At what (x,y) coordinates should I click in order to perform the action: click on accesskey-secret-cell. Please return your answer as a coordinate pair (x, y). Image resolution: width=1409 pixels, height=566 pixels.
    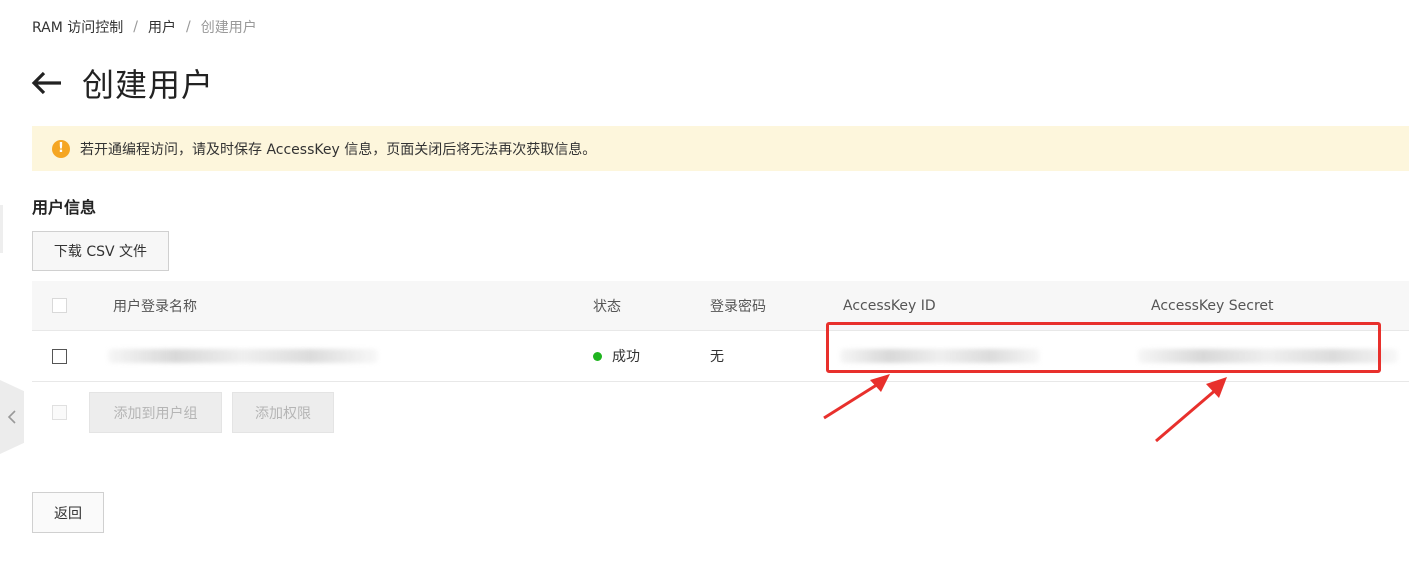
    Looking at the image, I should click on (1268, 356).